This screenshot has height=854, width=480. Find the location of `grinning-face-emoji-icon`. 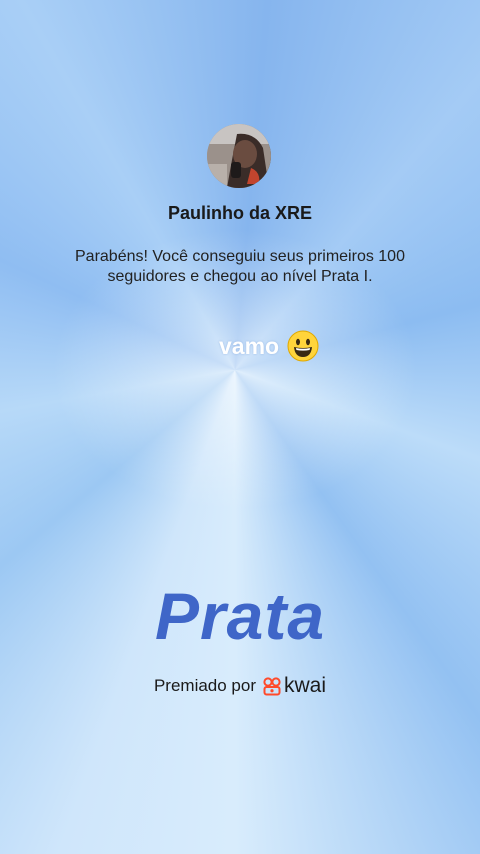

grinning-face-emoji-icon is located at coordinates (303, 346).